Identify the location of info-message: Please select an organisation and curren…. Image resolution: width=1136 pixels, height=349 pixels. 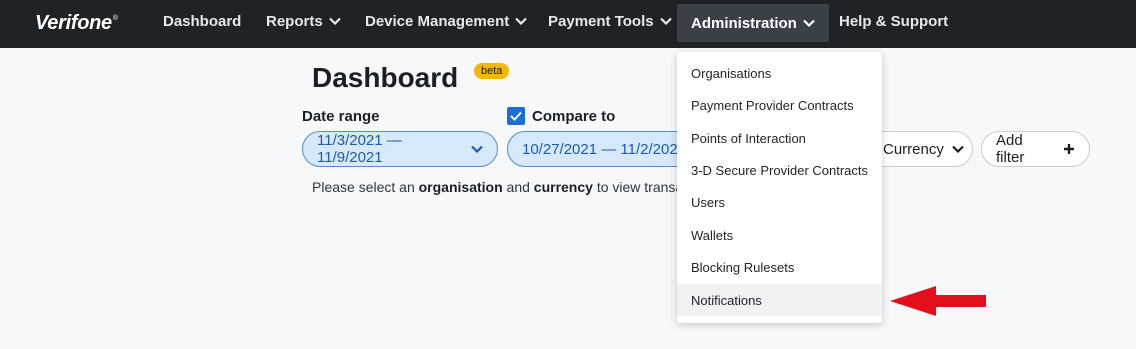
(516, 187).